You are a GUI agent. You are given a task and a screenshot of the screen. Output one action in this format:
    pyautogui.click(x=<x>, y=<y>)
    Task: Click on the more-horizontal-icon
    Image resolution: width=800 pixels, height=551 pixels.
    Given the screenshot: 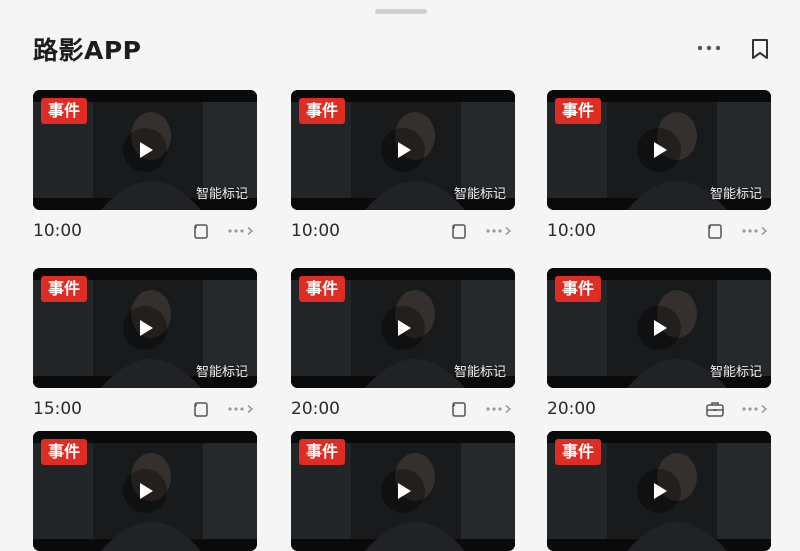 What is the action you would take?
    pyautogui.click(x=709, y=48)
    